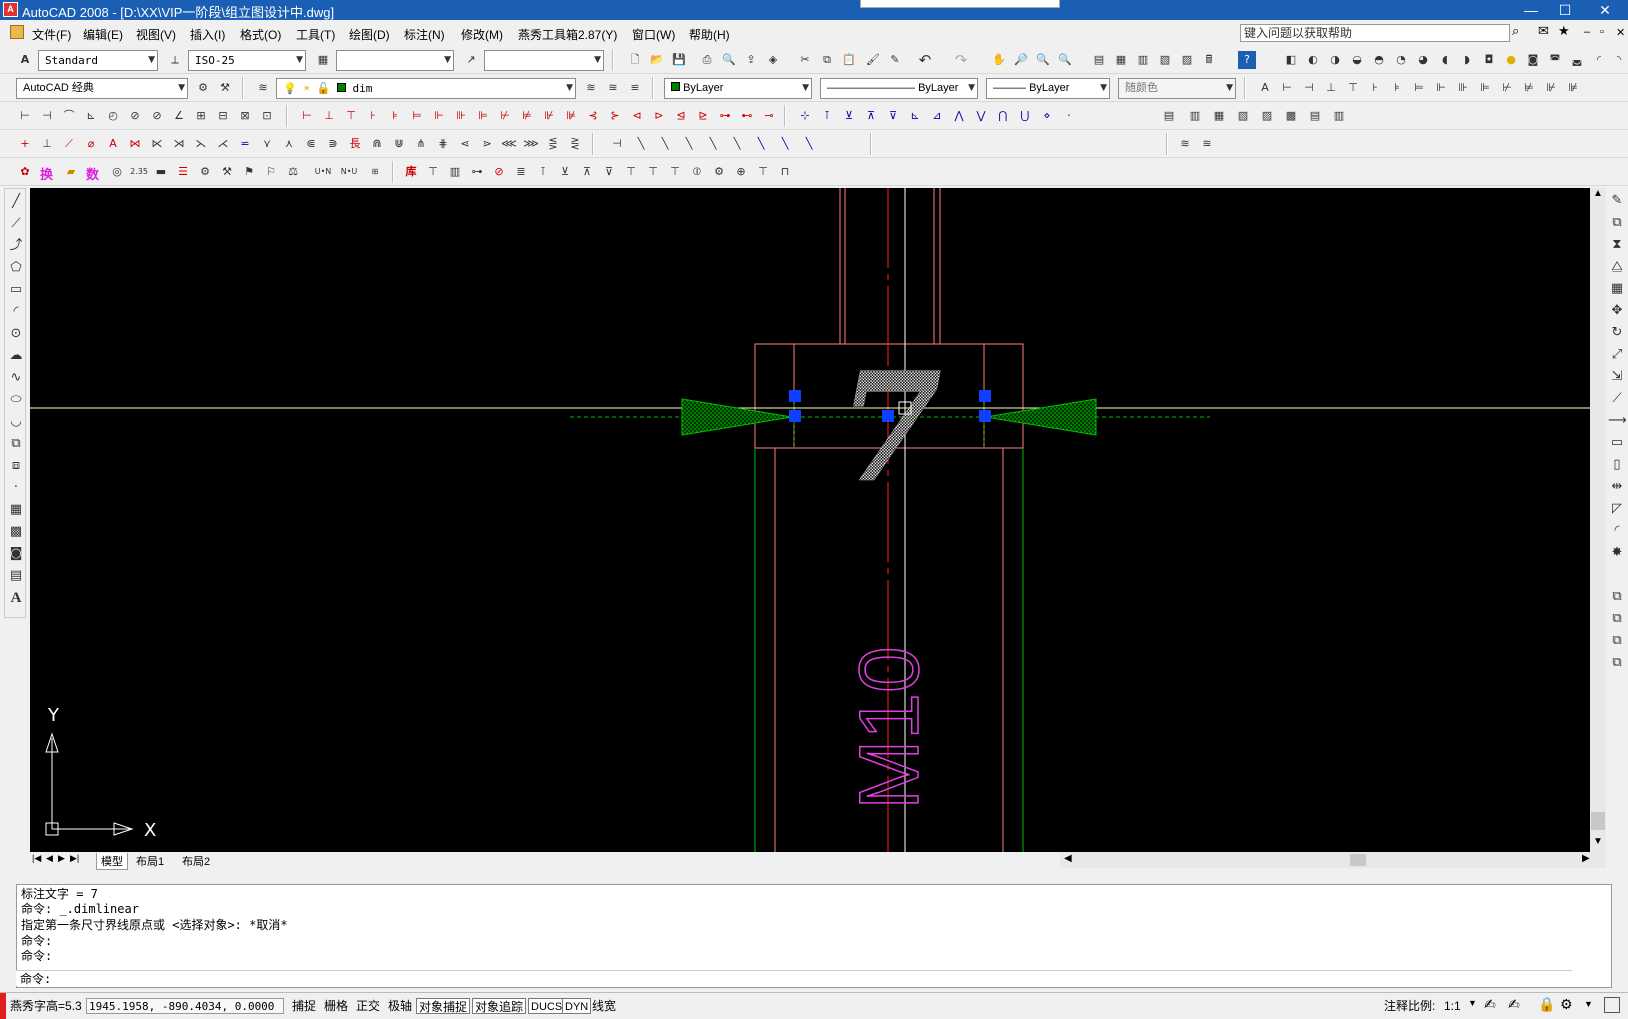 This screenshot has height=1019, width=1628. Describe the element at coordinates (653, 172) in the screenshot. I see `yx-part-11-icon: ⊤` at that location.